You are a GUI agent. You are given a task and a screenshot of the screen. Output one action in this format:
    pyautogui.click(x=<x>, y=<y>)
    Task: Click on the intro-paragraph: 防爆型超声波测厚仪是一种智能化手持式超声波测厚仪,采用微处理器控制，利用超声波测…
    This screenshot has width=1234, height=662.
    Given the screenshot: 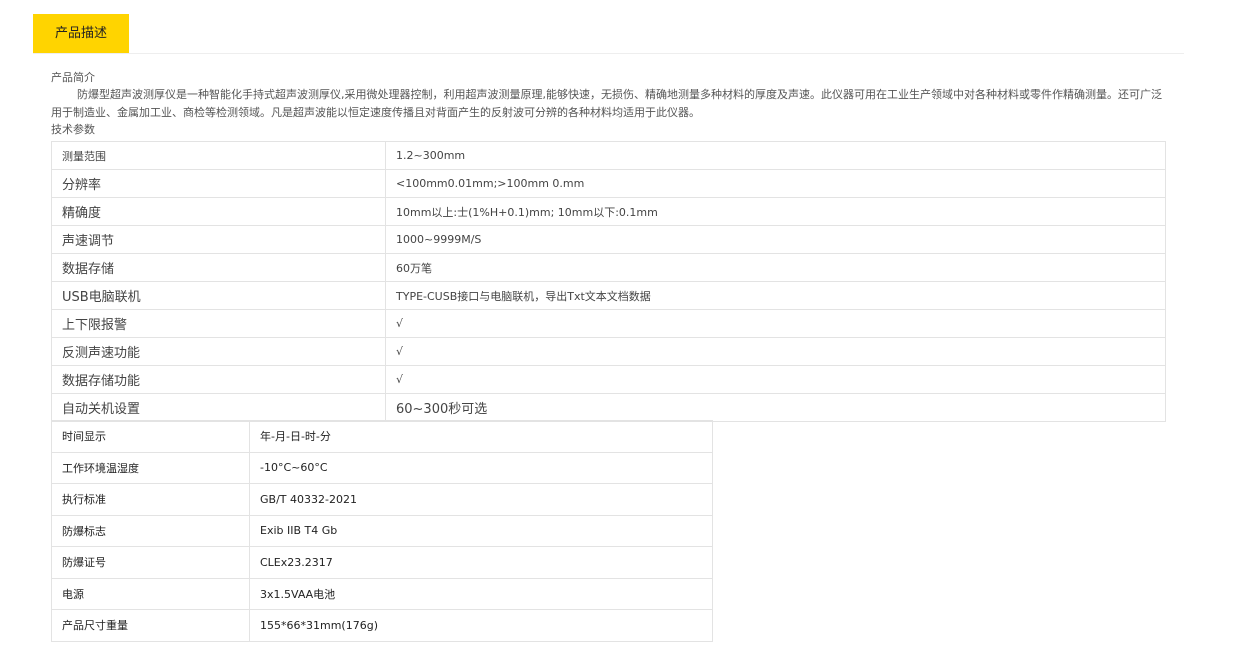 What is the action you would take?
    pyautogui.click(x=606, y=103)
    